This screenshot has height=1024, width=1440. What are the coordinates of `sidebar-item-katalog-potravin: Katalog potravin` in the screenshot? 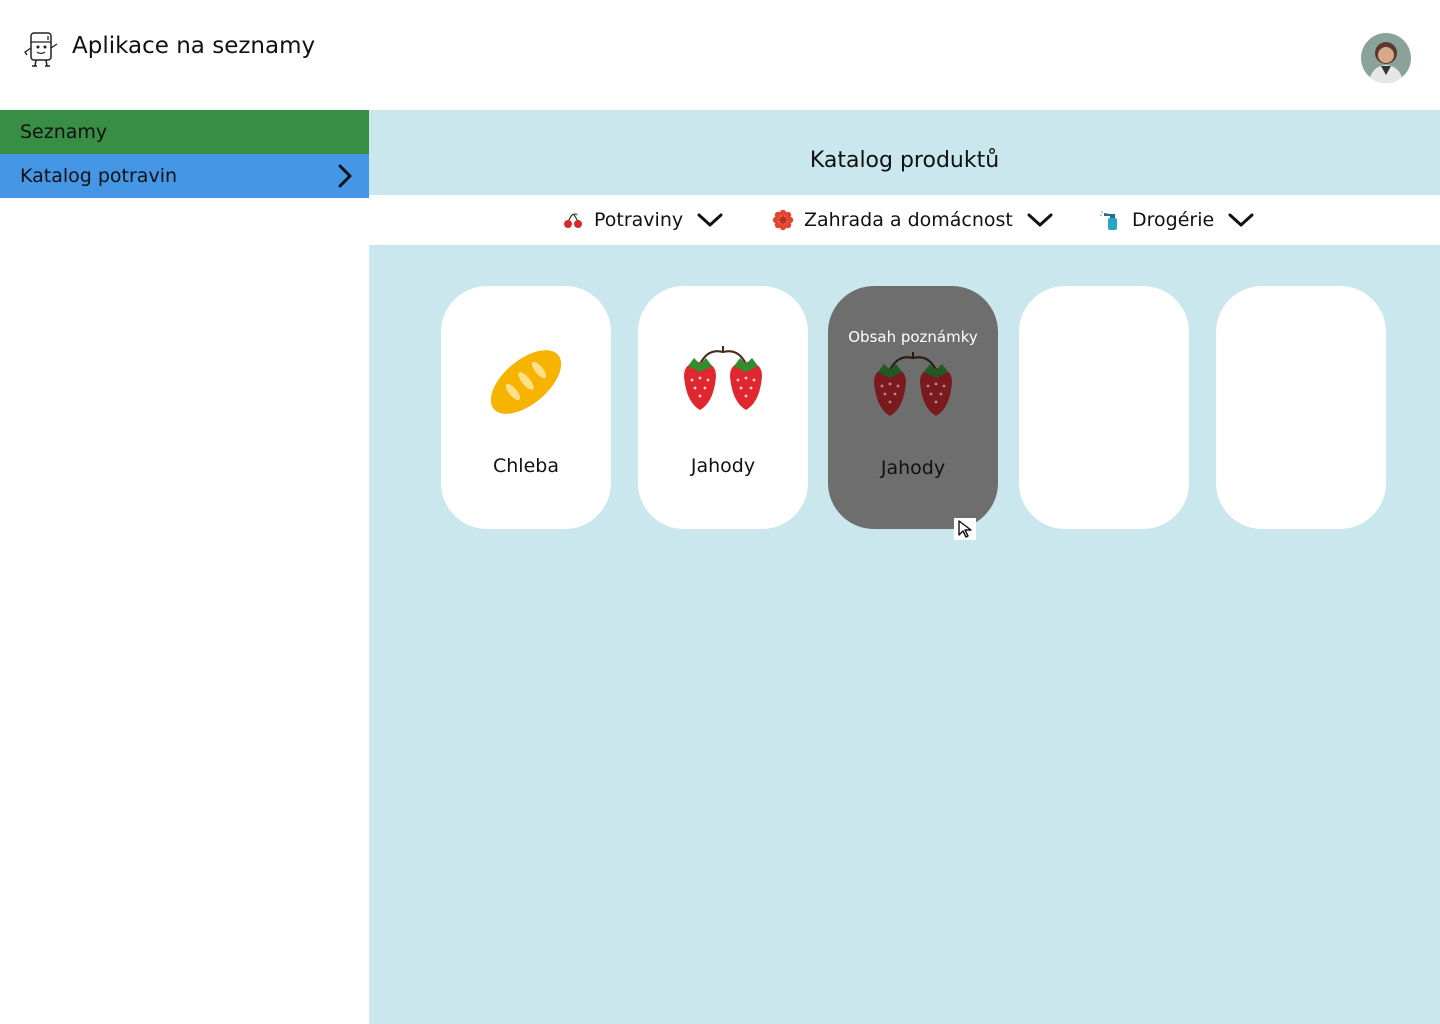 It's located at (184, 176).